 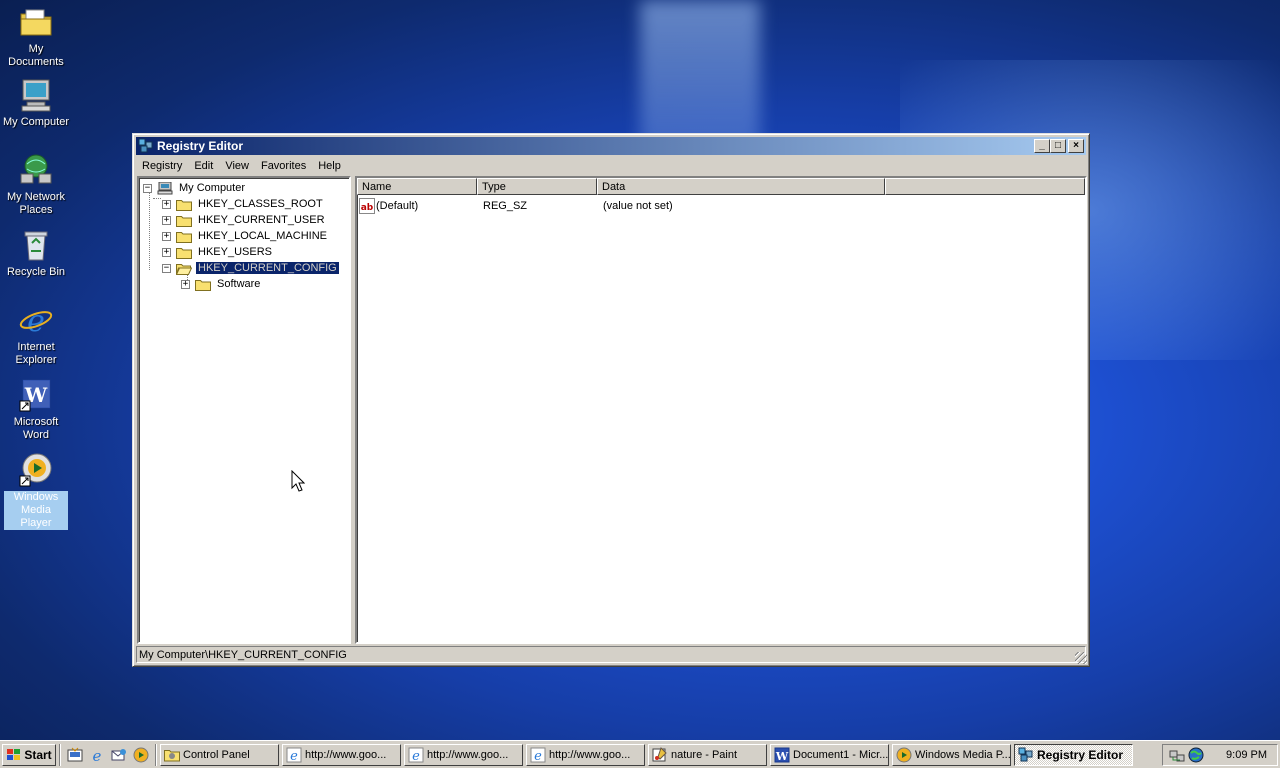 I want to click on desktop-icon-label: Recycle Bin, so click(x=36, y=272).